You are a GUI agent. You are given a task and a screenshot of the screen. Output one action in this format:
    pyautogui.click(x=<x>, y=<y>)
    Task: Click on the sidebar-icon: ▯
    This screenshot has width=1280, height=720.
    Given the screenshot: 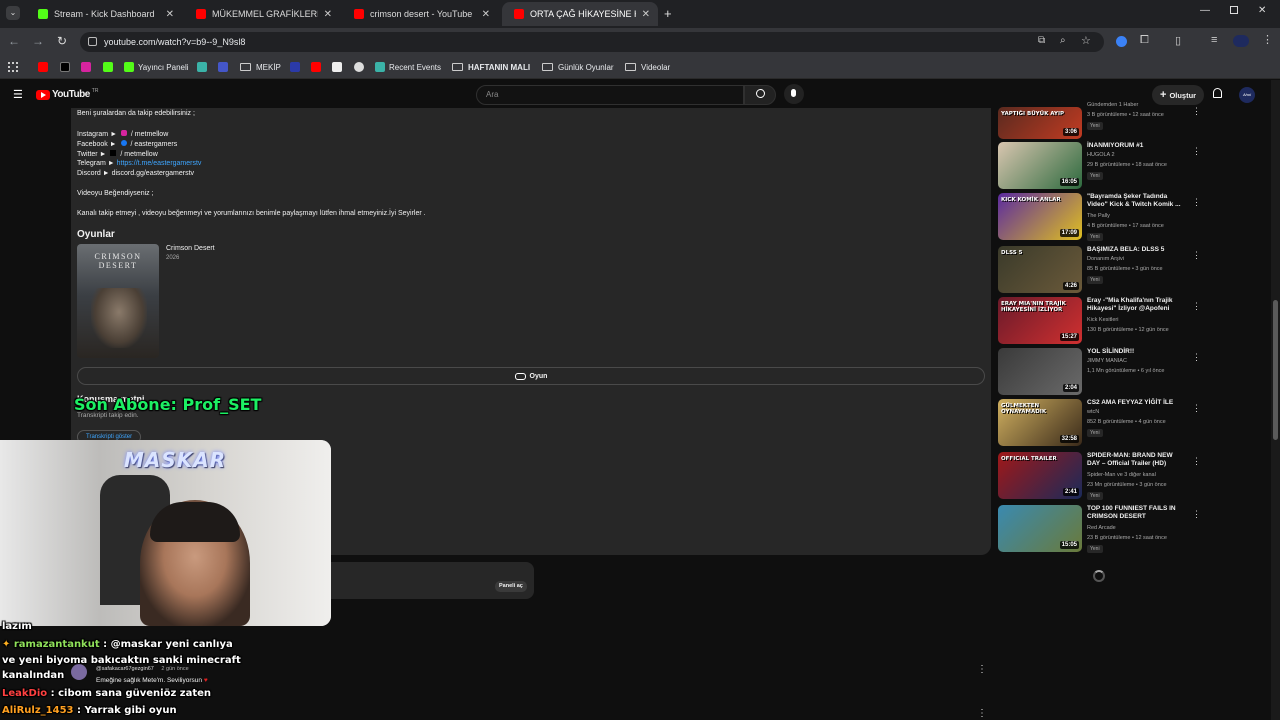 What is the action you would take?
    pyautogui.click(x=1178, y=40)
    